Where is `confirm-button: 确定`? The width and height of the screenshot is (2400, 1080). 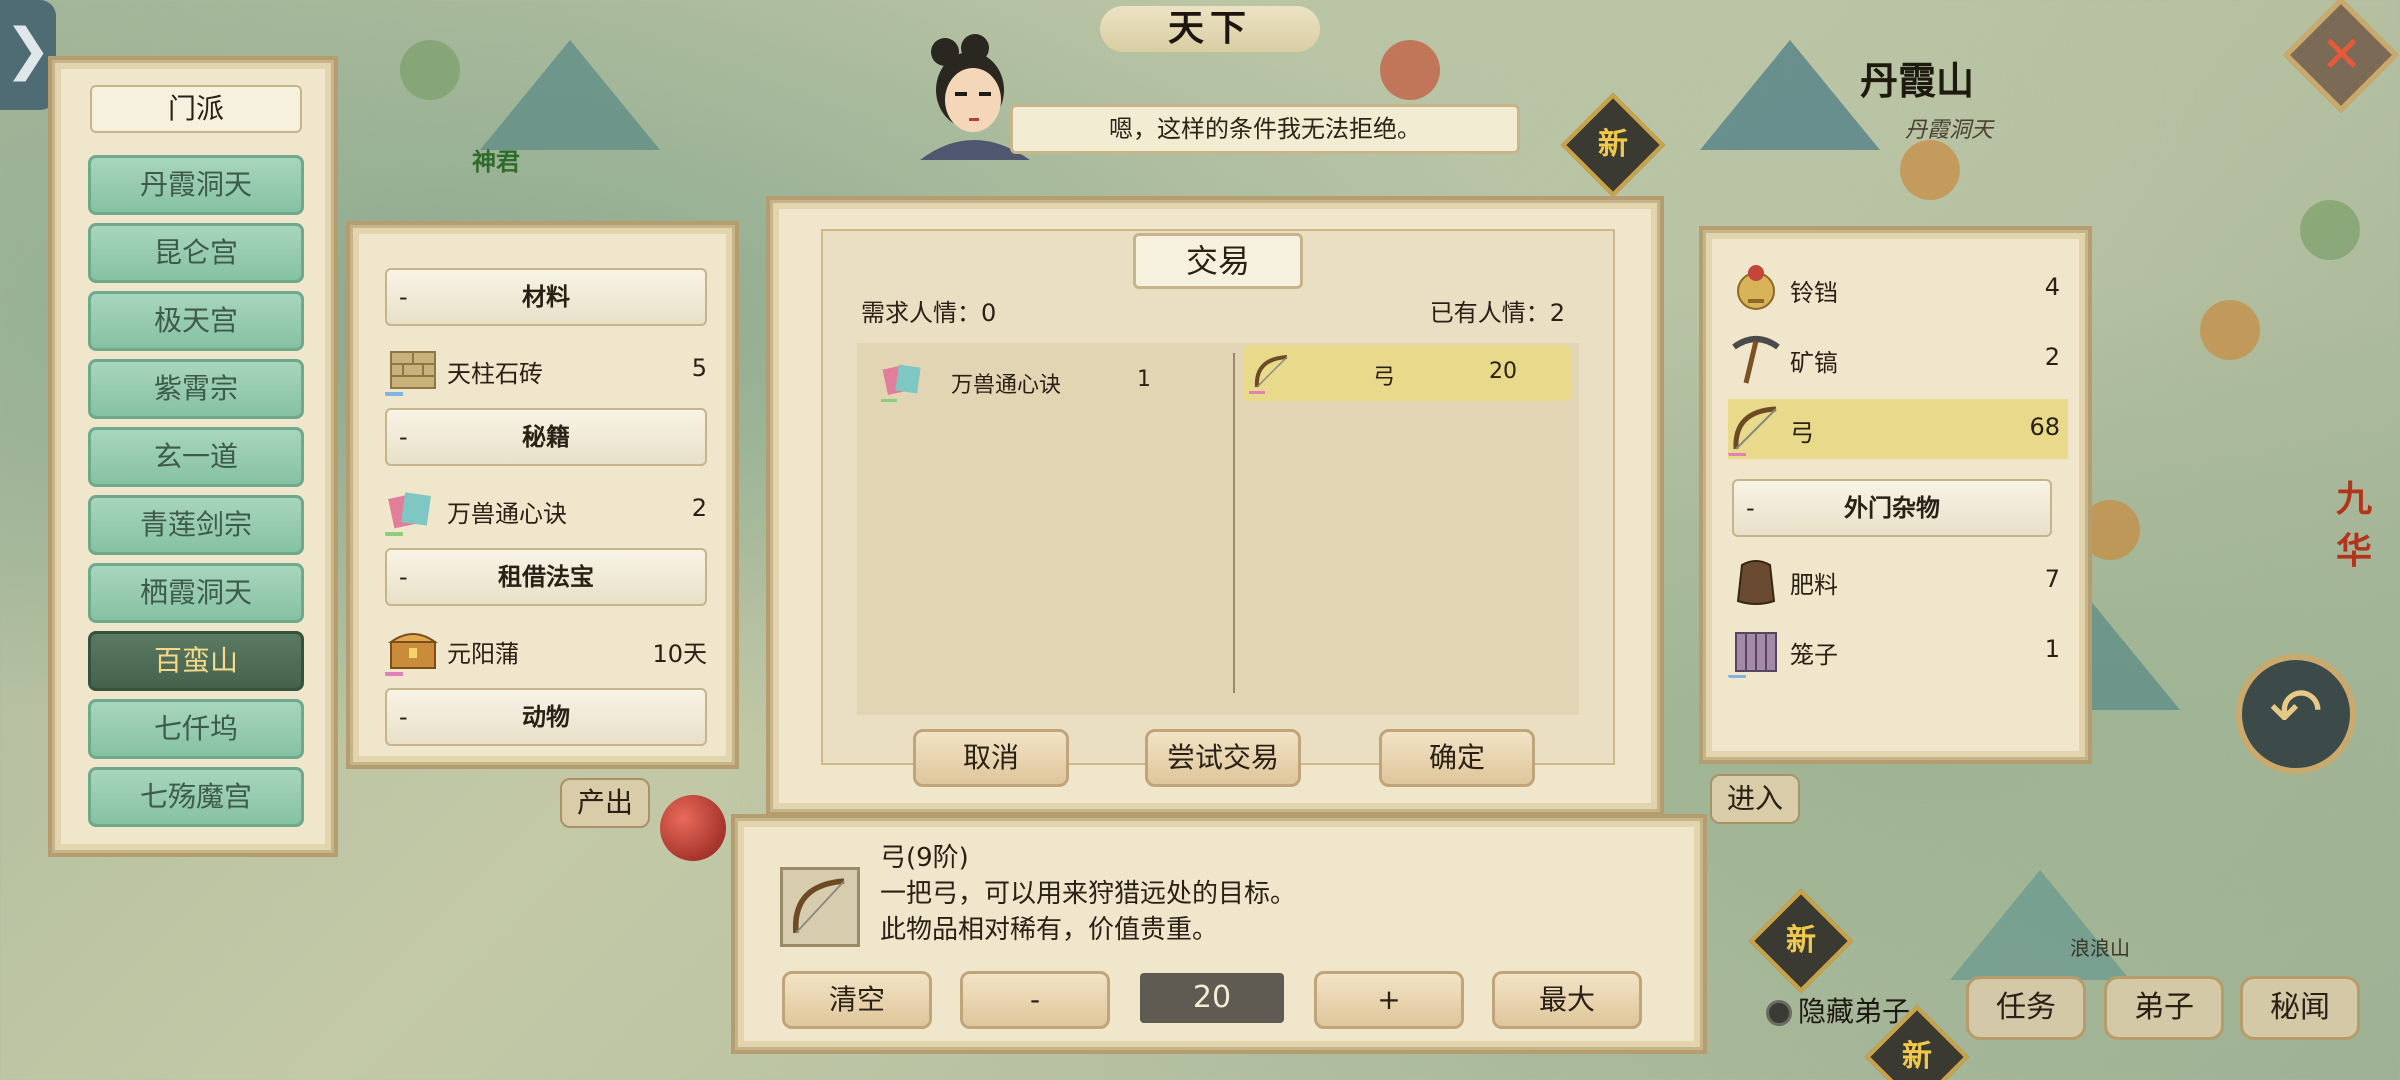 confirm-button: 确定 is located at coordinates (1457, 758).